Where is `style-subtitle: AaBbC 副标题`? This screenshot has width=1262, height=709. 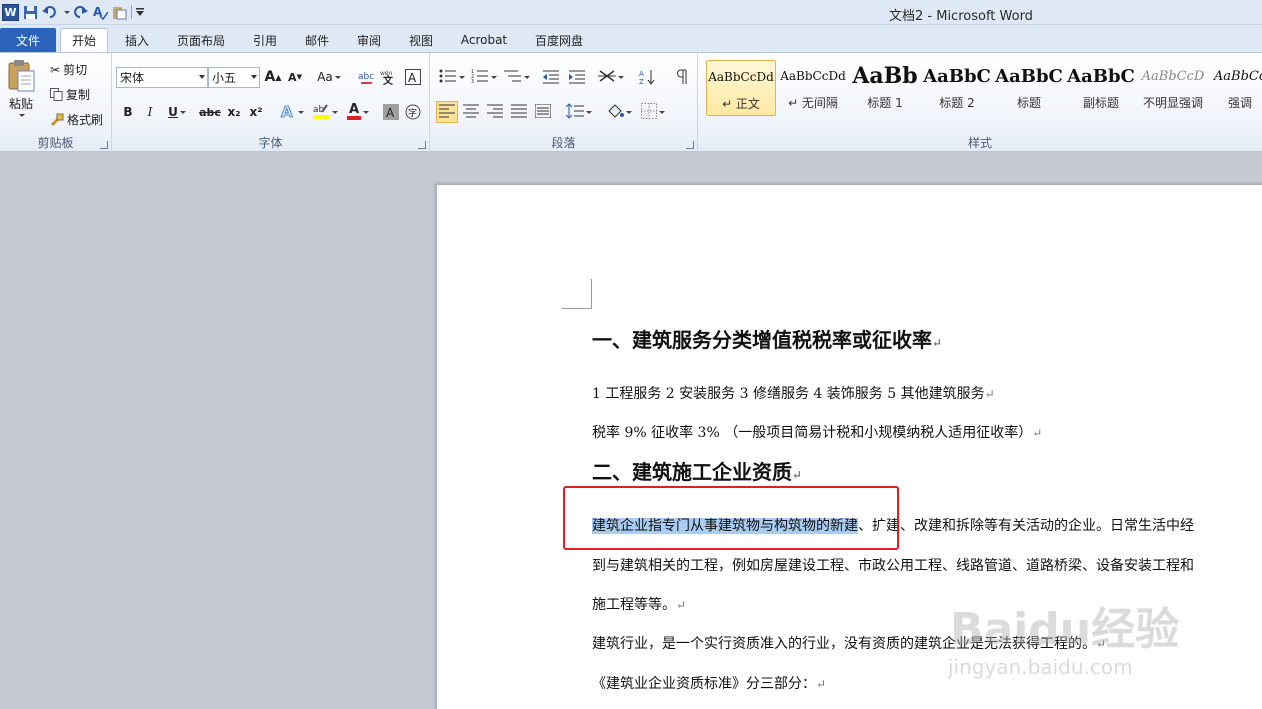
style-subtitle: AaBbC 副标题 is located at coordinates (1101, 88).